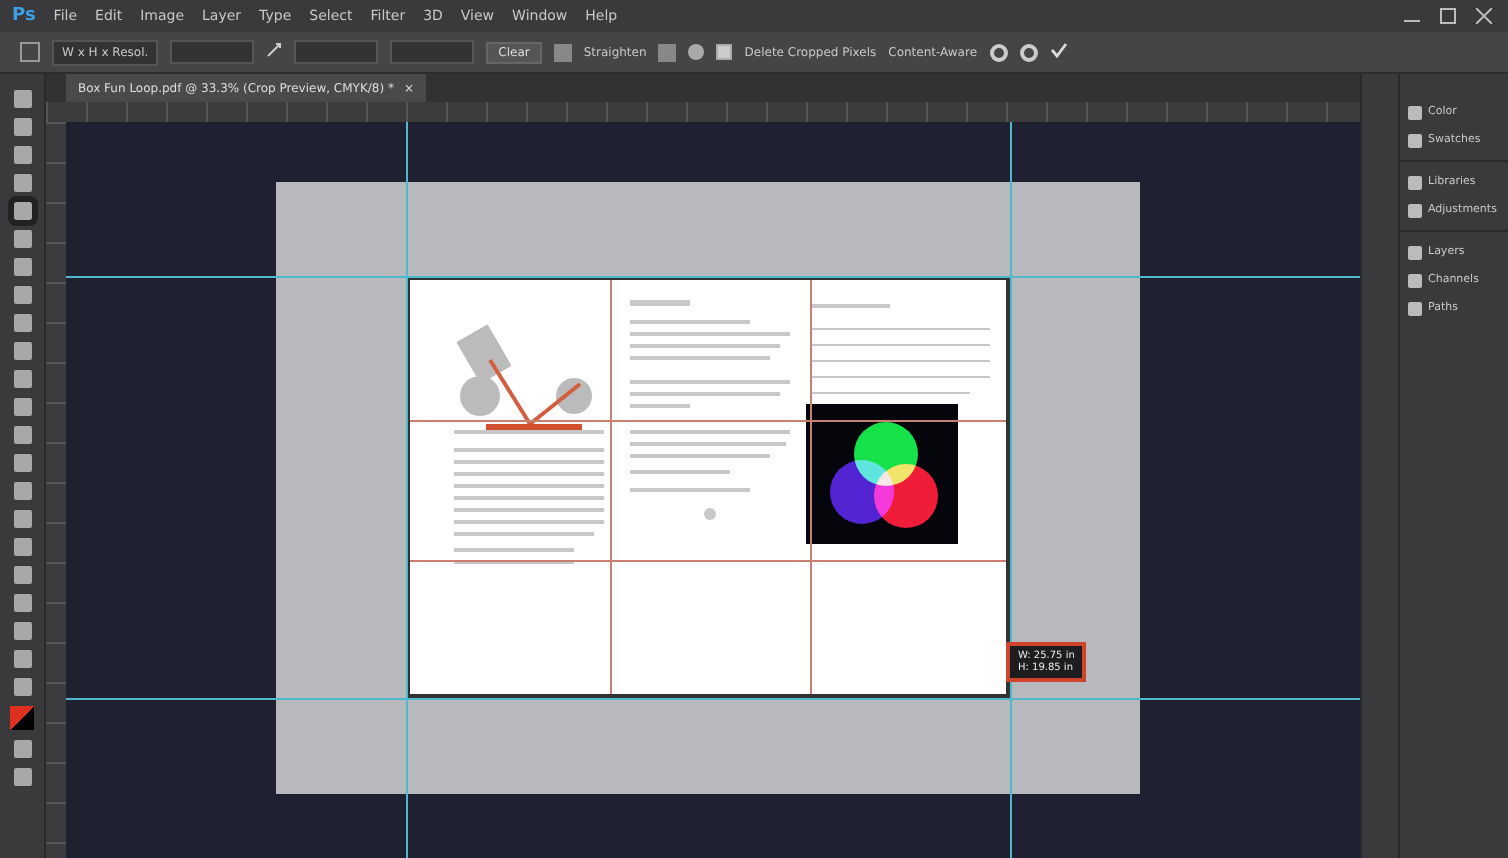  I want to click on width-field, so click(212, 52).